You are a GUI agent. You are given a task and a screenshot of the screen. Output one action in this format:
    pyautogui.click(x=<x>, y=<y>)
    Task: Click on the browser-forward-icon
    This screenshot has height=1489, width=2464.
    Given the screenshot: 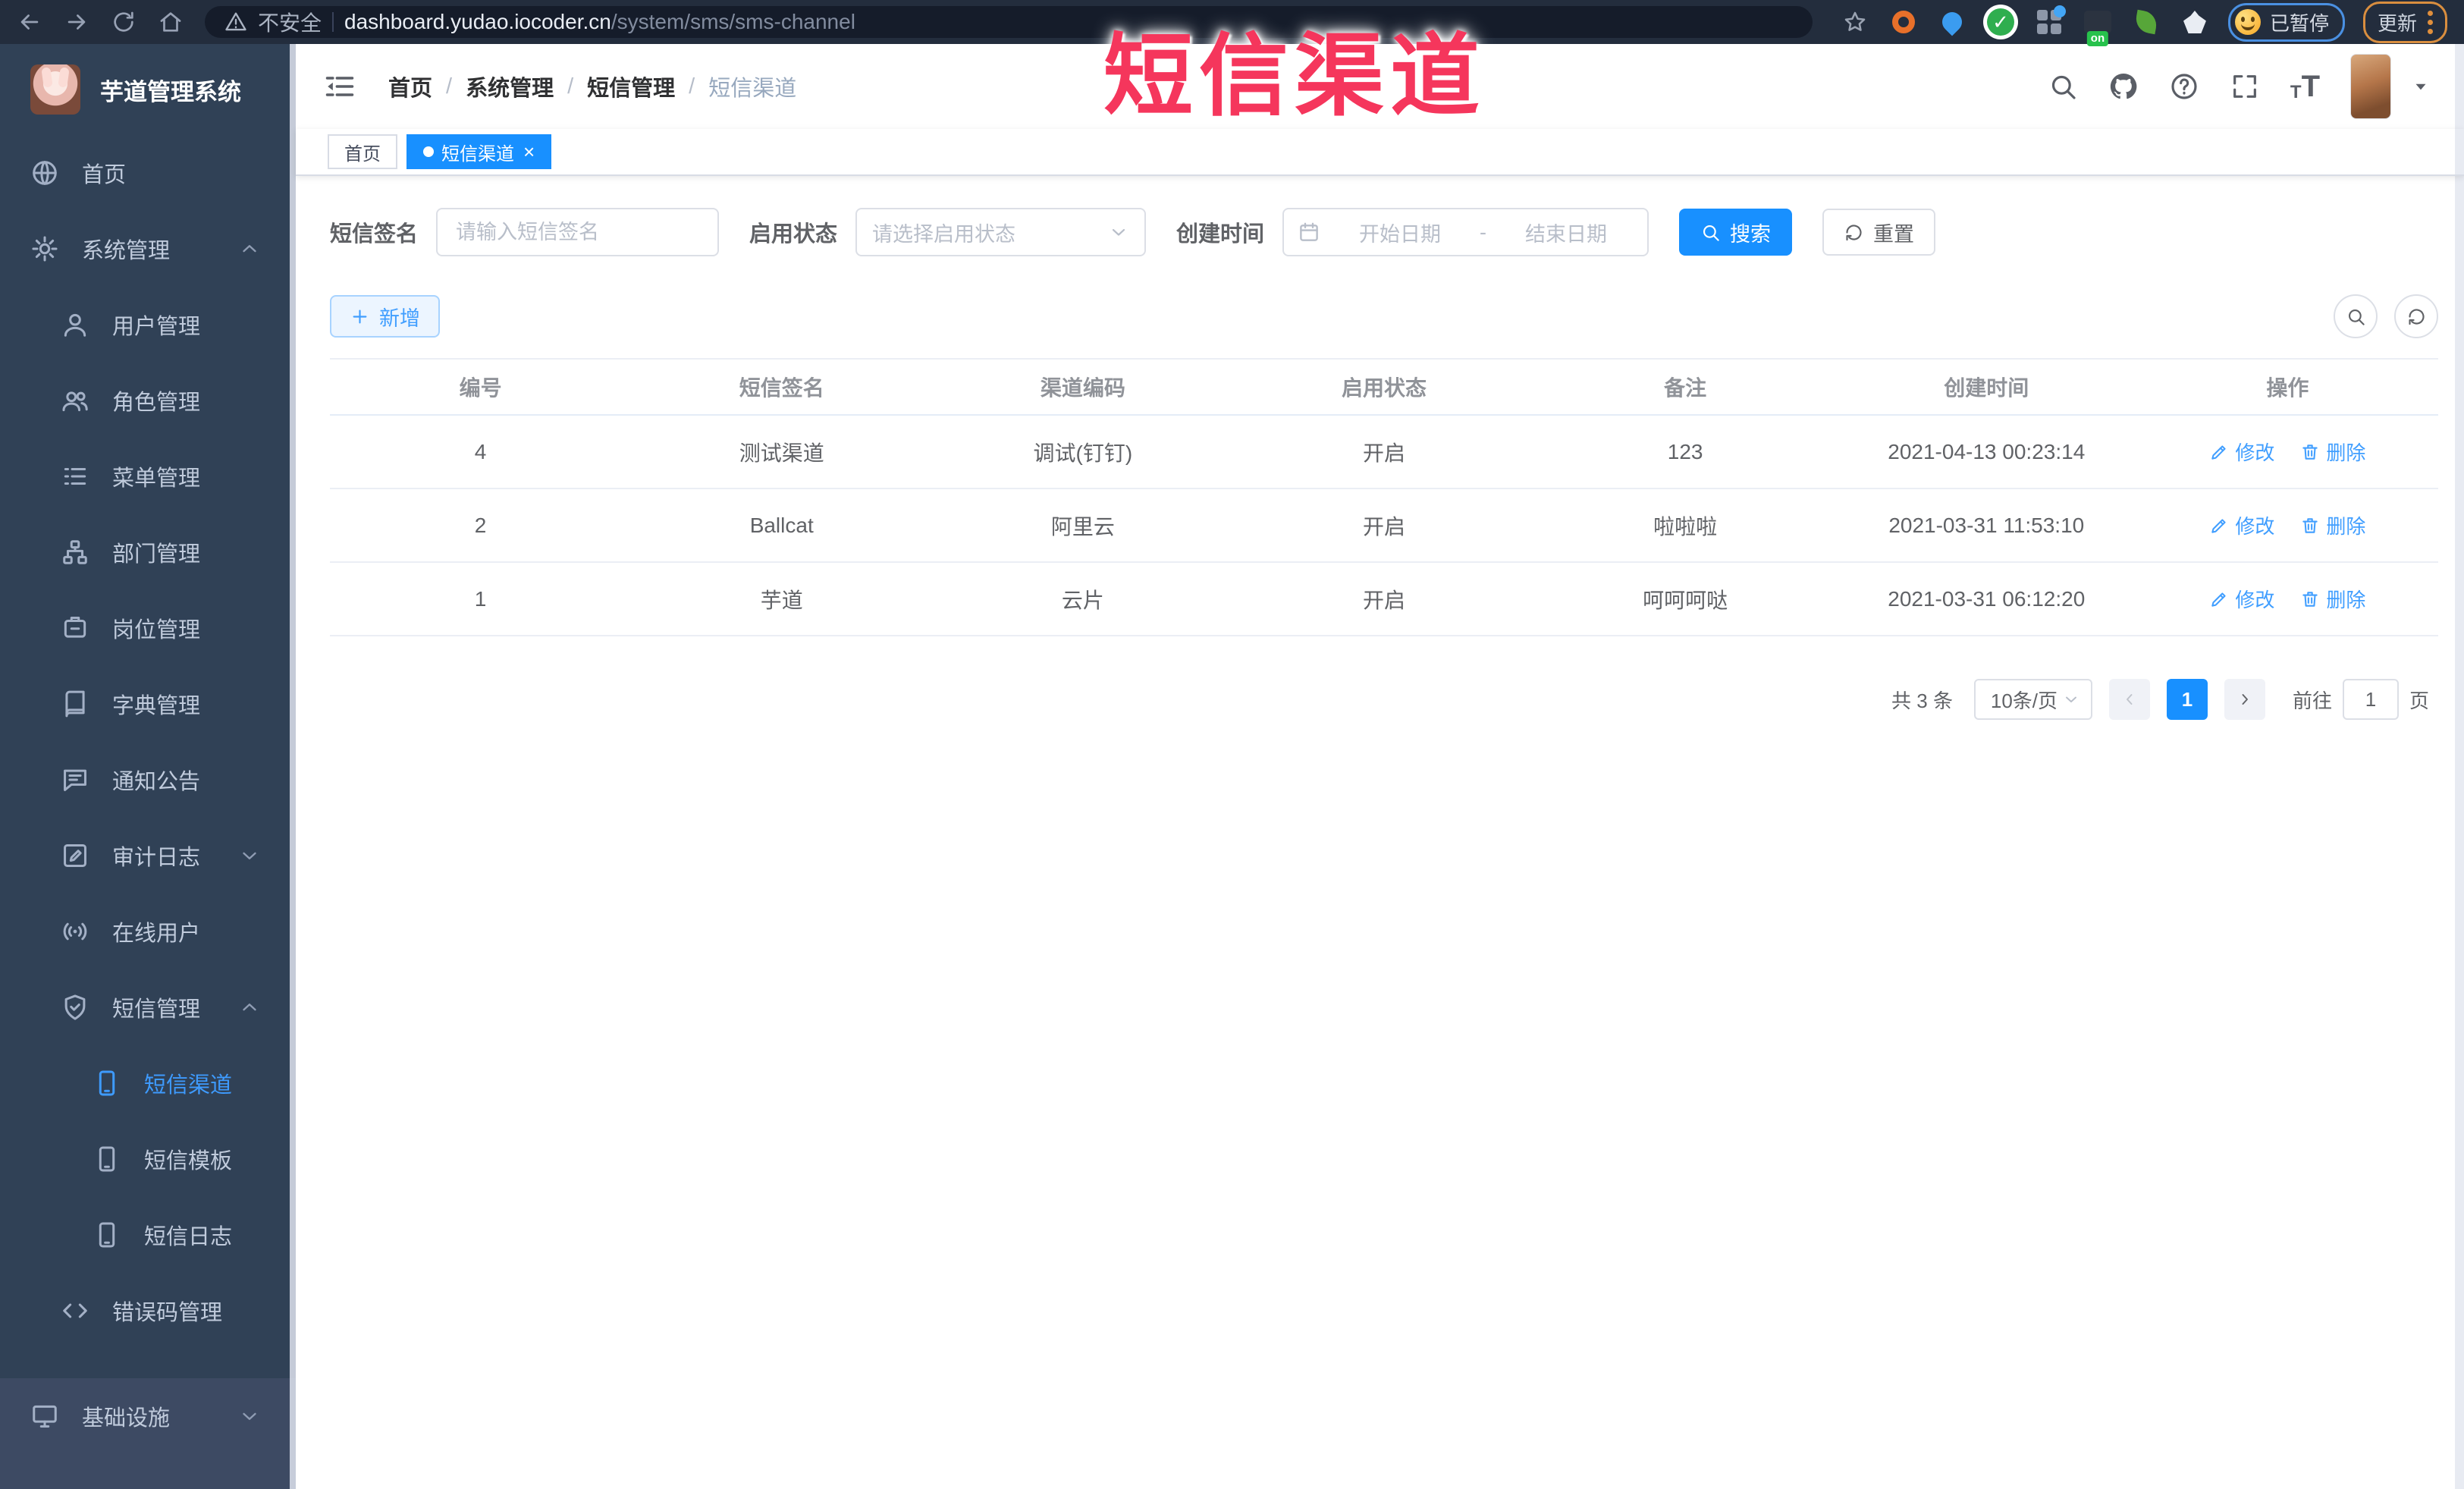 What is the action you would take?
    pyautogui.click(x=76, y=22)
    